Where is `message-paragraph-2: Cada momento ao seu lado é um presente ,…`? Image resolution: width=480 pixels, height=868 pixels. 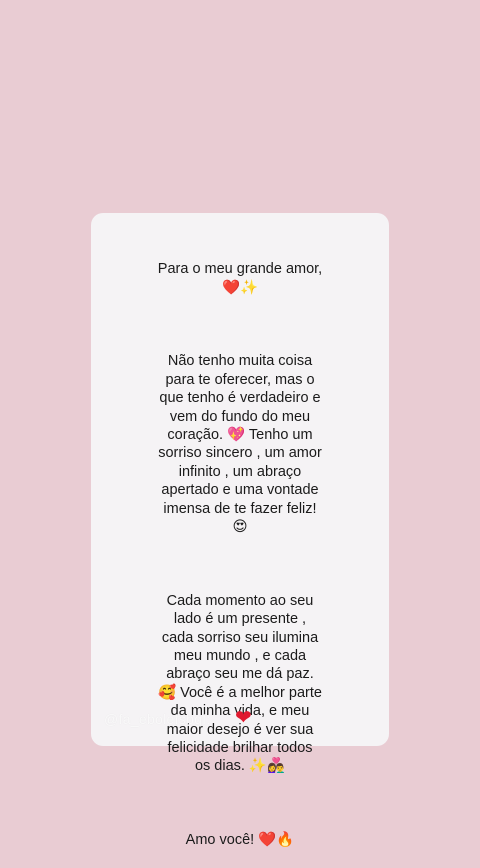 message-paragraph-2: Cada momento ao seu lado é um presente ,… is located at coordinates (240, 683).